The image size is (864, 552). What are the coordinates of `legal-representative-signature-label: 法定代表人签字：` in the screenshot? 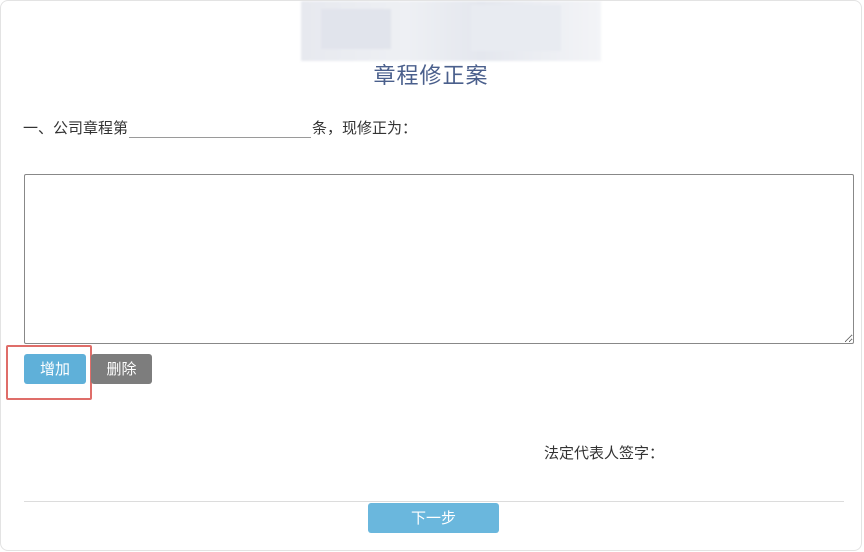 It's located at (604, 453).